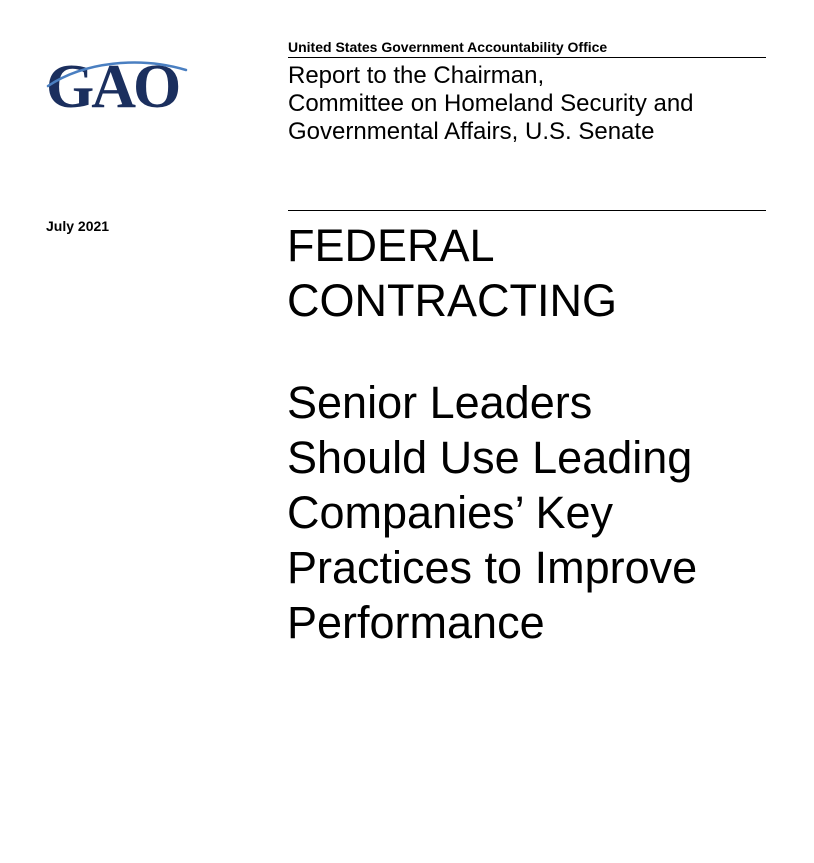  Describe the element at coordinates (112, 83) in the screenshot. I see `logo-wordmark: GAO` at that location.